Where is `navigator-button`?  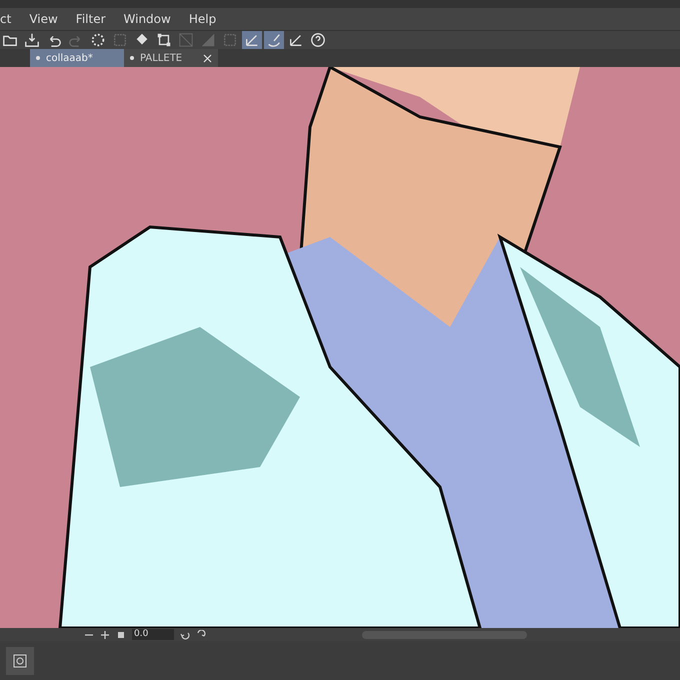
navigator-button is located at coordinates (20, 661).